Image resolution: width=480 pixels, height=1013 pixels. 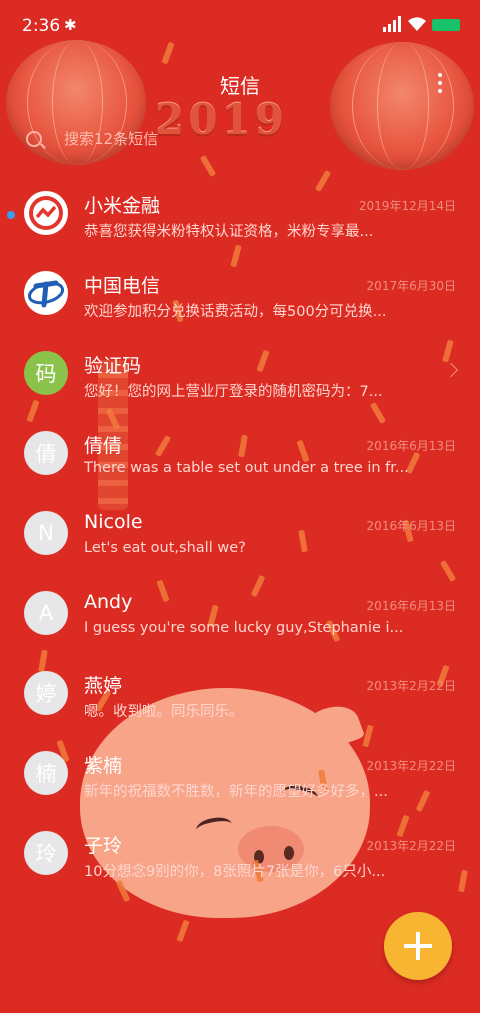 What do you see at coordinates (165, 548) in the screenshot?
I see `message-preview: Let's eat out,shall we?` at bounding box center [165, 548].